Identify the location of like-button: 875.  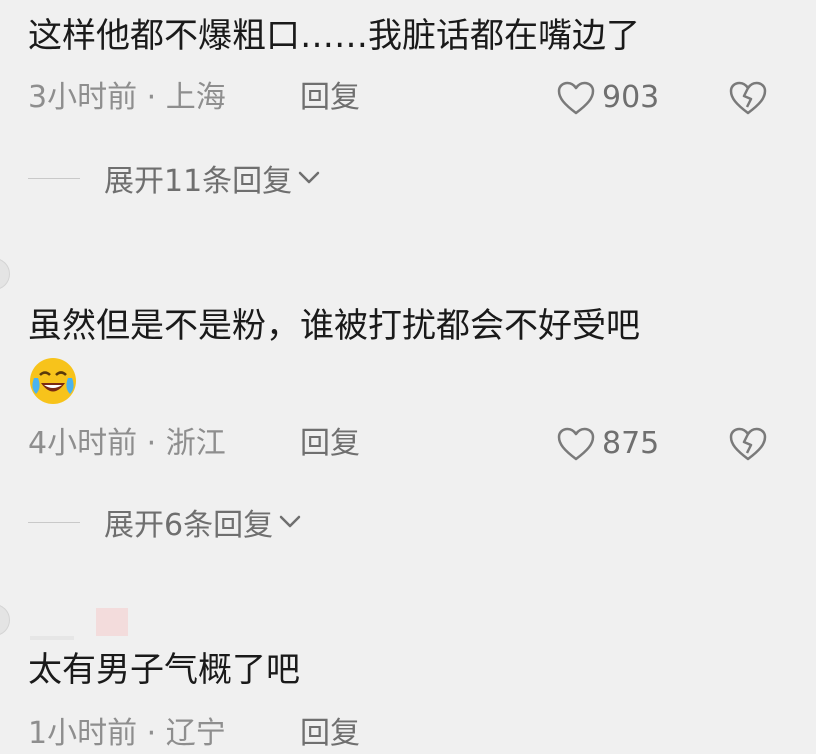
(607, 444).